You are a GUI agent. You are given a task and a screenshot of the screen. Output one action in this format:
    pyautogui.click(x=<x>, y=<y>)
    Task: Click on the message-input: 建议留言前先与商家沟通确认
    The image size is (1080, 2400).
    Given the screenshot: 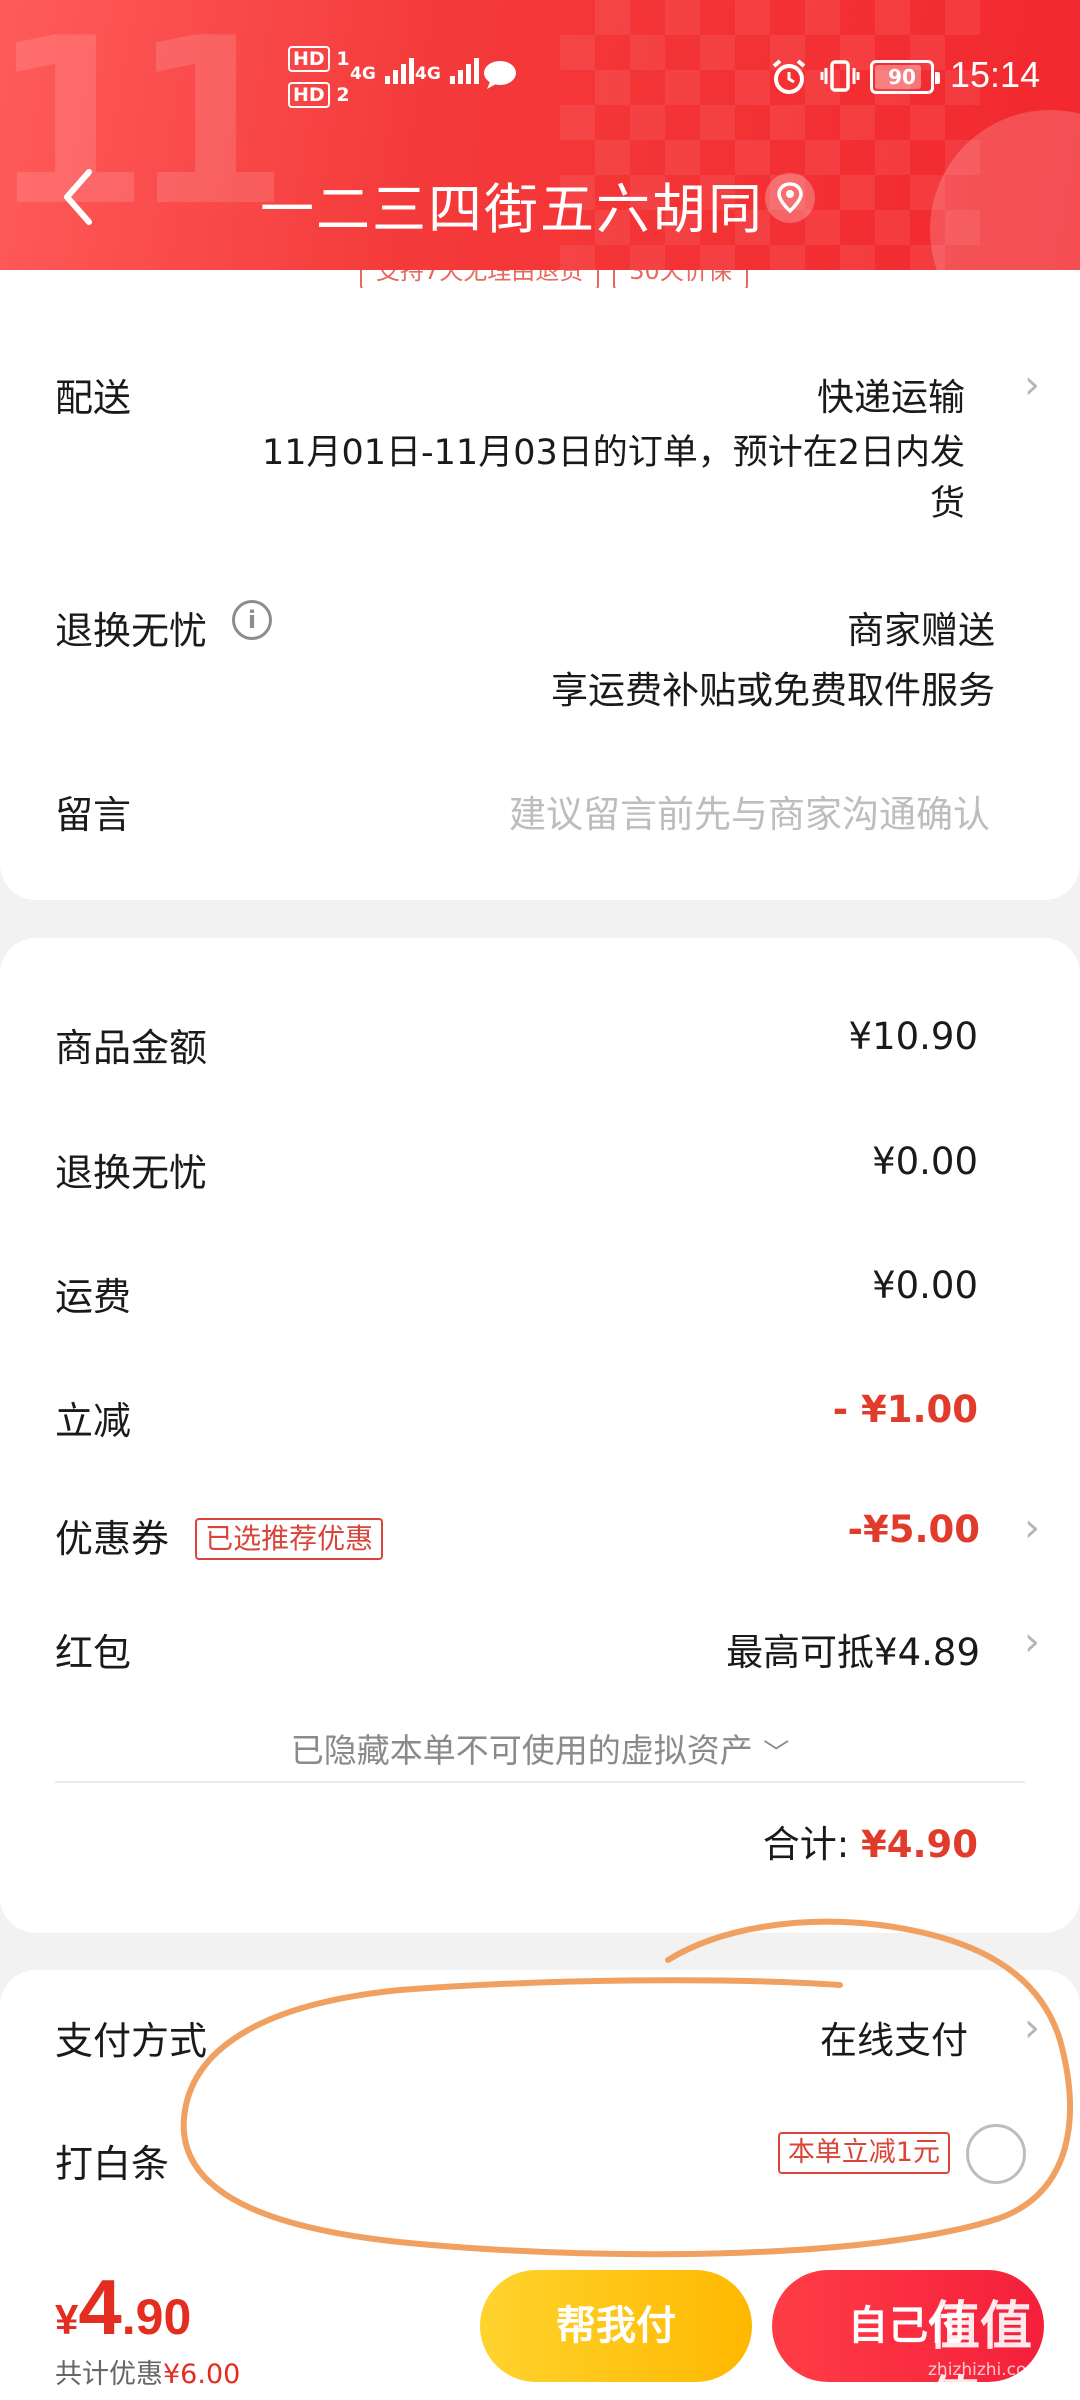 What is the action you would take?
    pyautogui.click(x=749, y=811)
    